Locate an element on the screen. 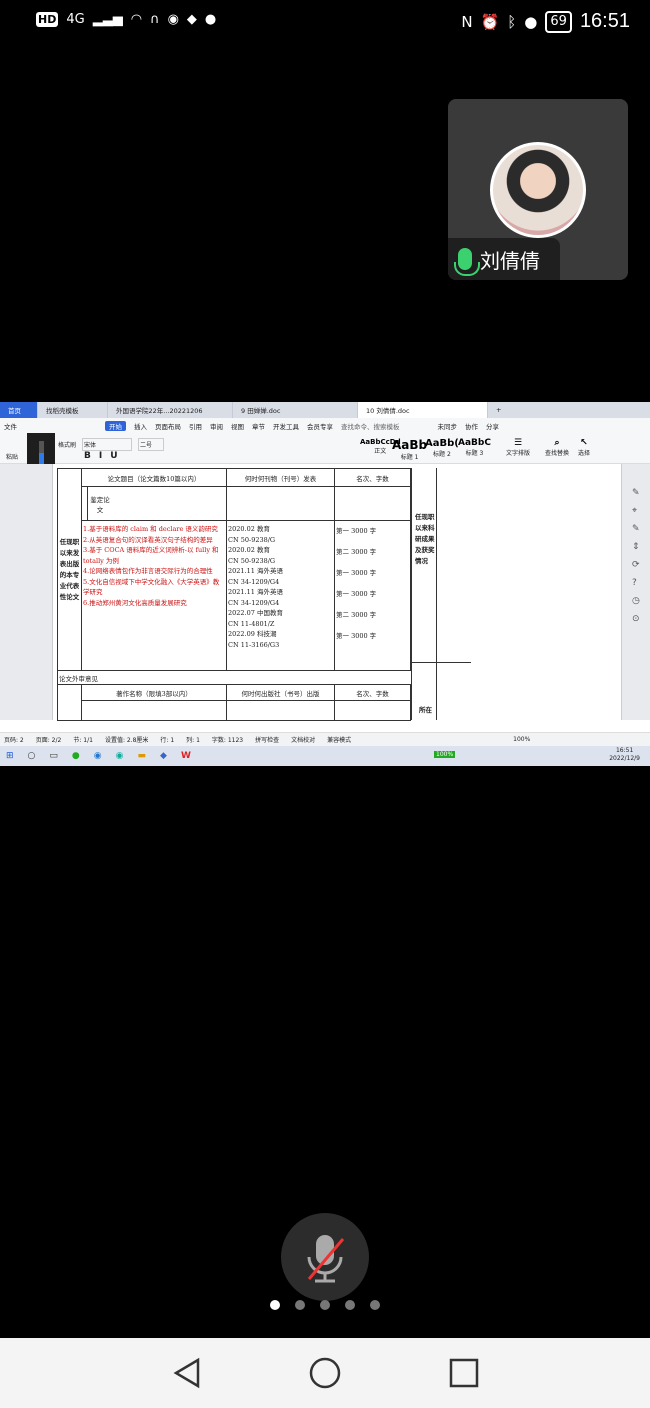  mic-status-icon: ● is located at coordinates (531, 21).